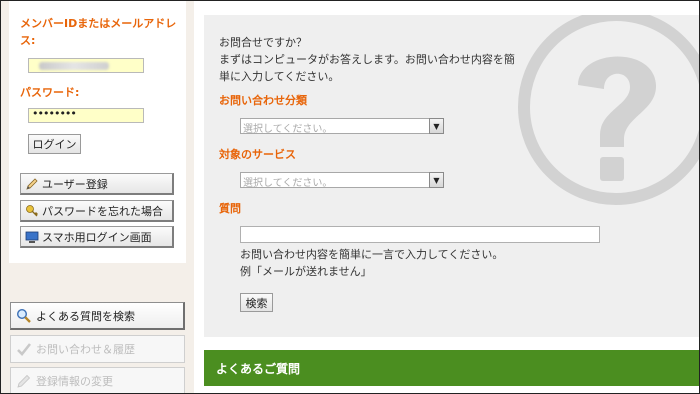  Describe the element at coordinates (258, 368) in the screenshot. I see `faq-heading: よくあるご質問` at that location.